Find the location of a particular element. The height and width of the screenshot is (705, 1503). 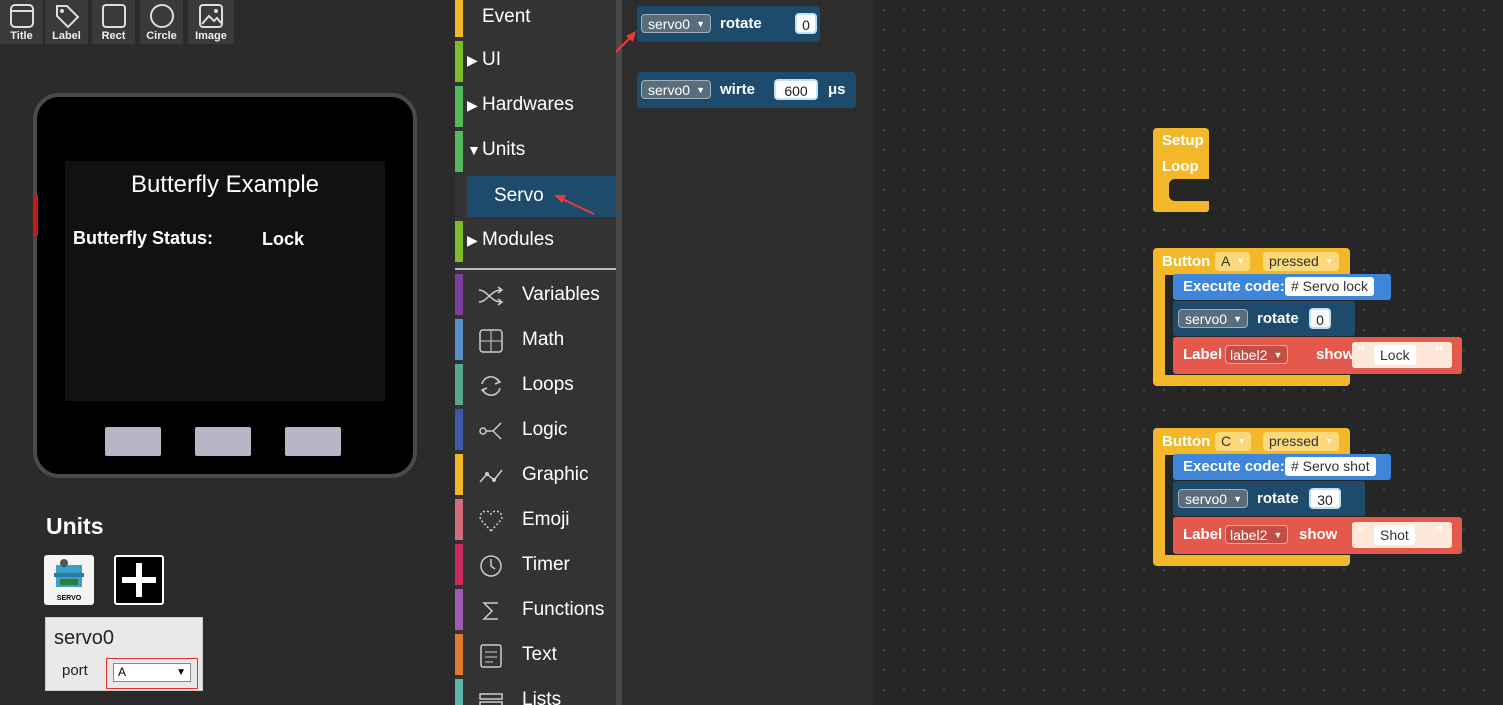

screen-status-label: Butterfly Status: is located at coordinates (143, 238).